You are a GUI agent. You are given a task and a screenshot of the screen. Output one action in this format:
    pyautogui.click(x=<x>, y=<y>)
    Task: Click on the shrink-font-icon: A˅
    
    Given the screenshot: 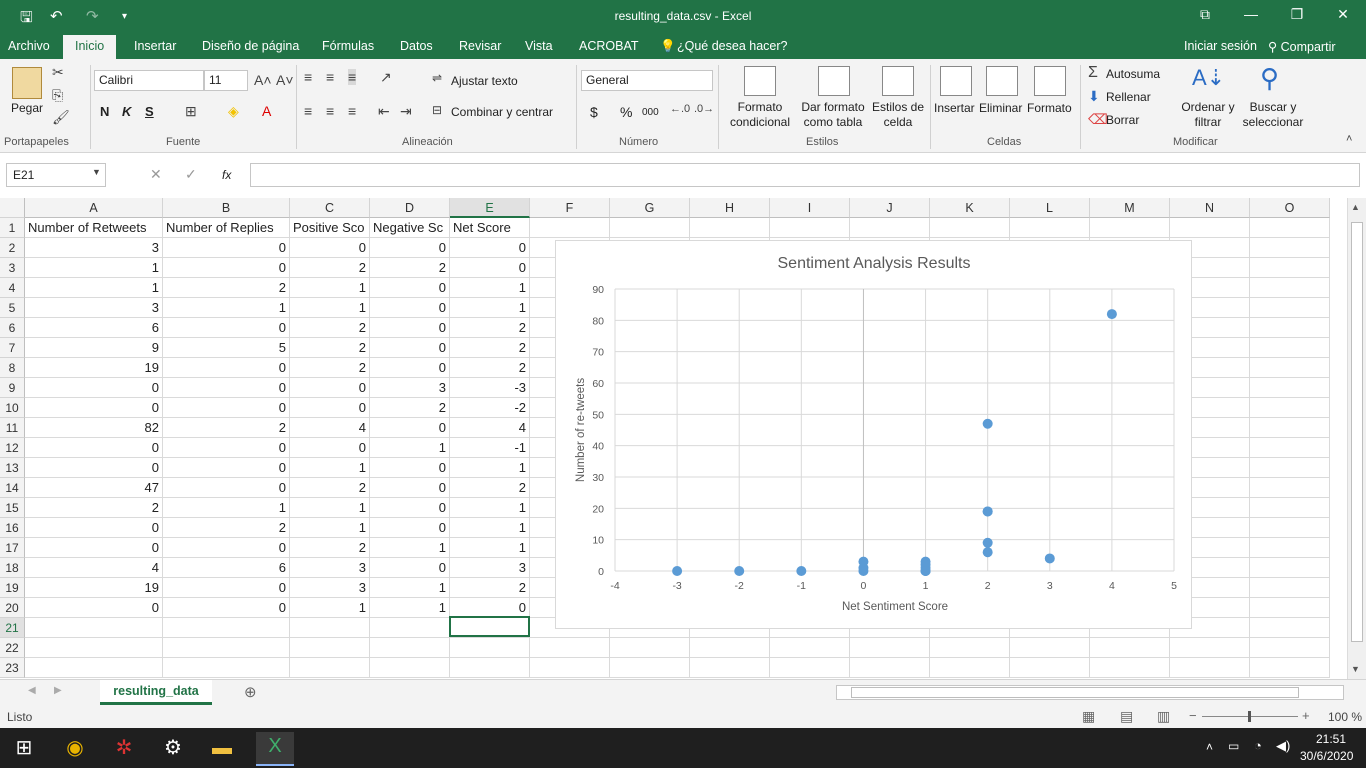 What is the action you would take?
    pyautogui.click(x=285, y=80)
    